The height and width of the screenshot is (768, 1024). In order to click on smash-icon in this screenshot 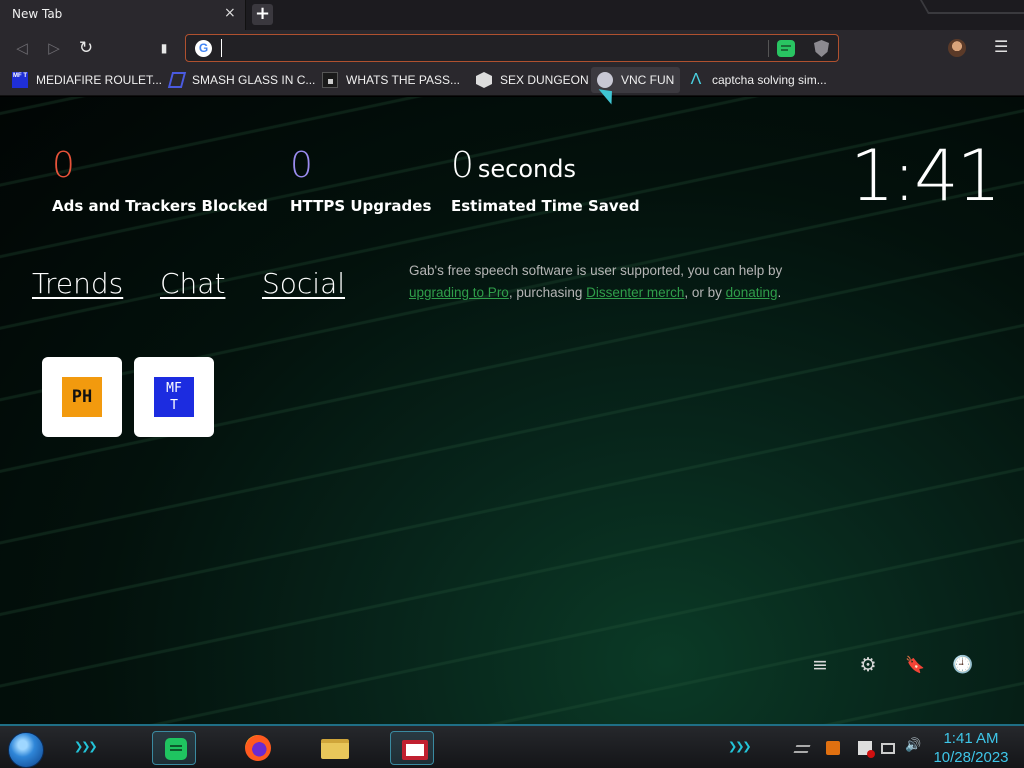, I will do `click(177, 80)`.